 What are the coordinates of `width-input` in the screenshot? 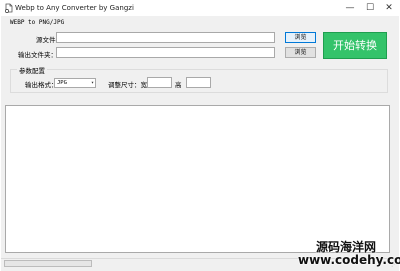 It's located at (159, 82).